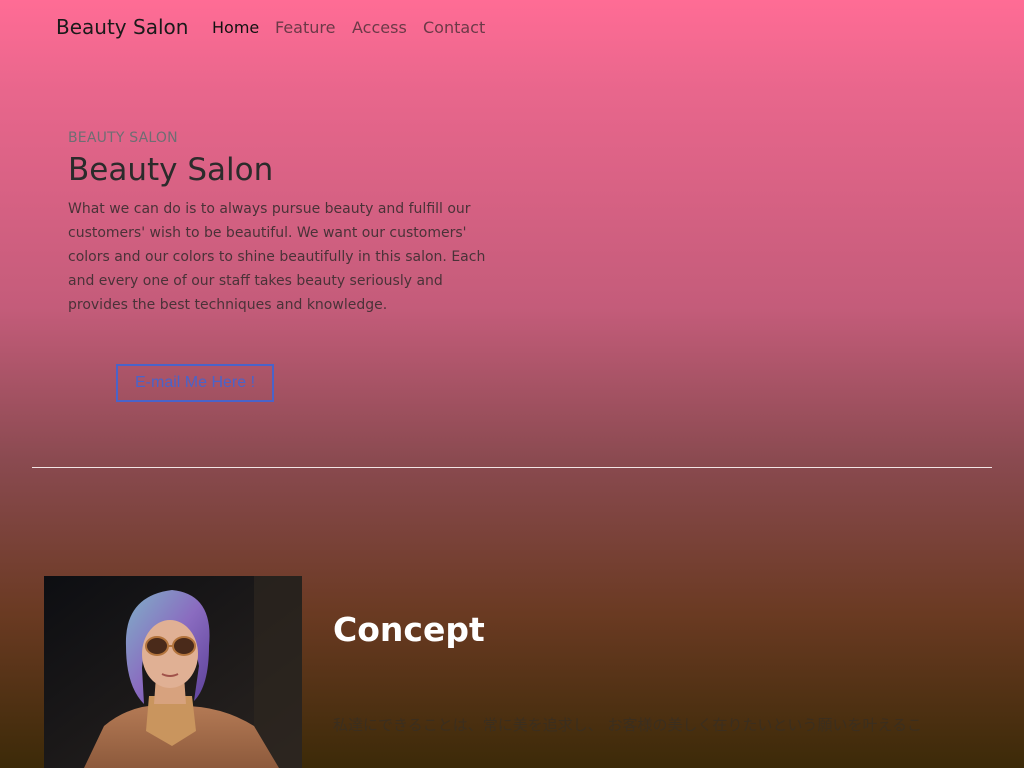  I want to click on concept-photo, so click(173, 672).